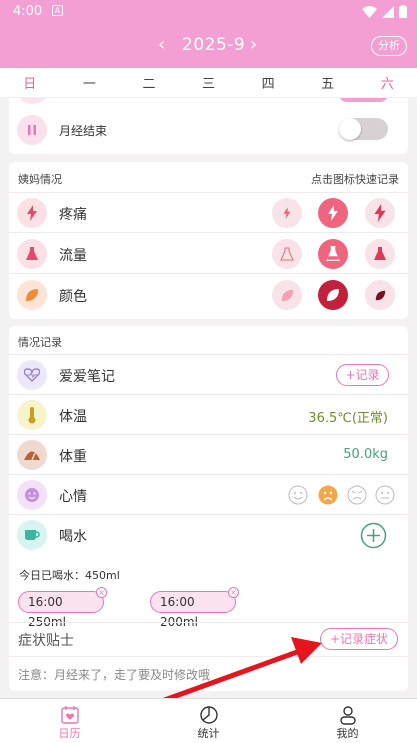 Image resolution: width=417 pixels, height=743 pixels. Describe the element at coordinates (287, 213) in the screenshot. I see `pain-light-option` at that location.